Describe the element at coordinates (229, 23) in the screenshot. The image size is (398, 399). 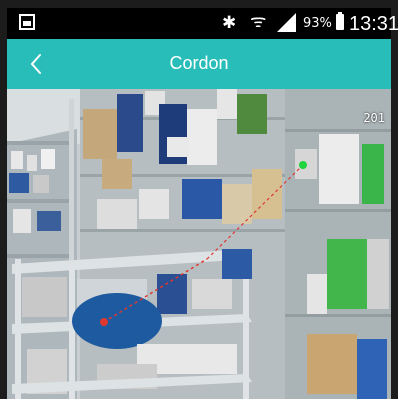
I see `bluetooth-icon: ✱` at that location.